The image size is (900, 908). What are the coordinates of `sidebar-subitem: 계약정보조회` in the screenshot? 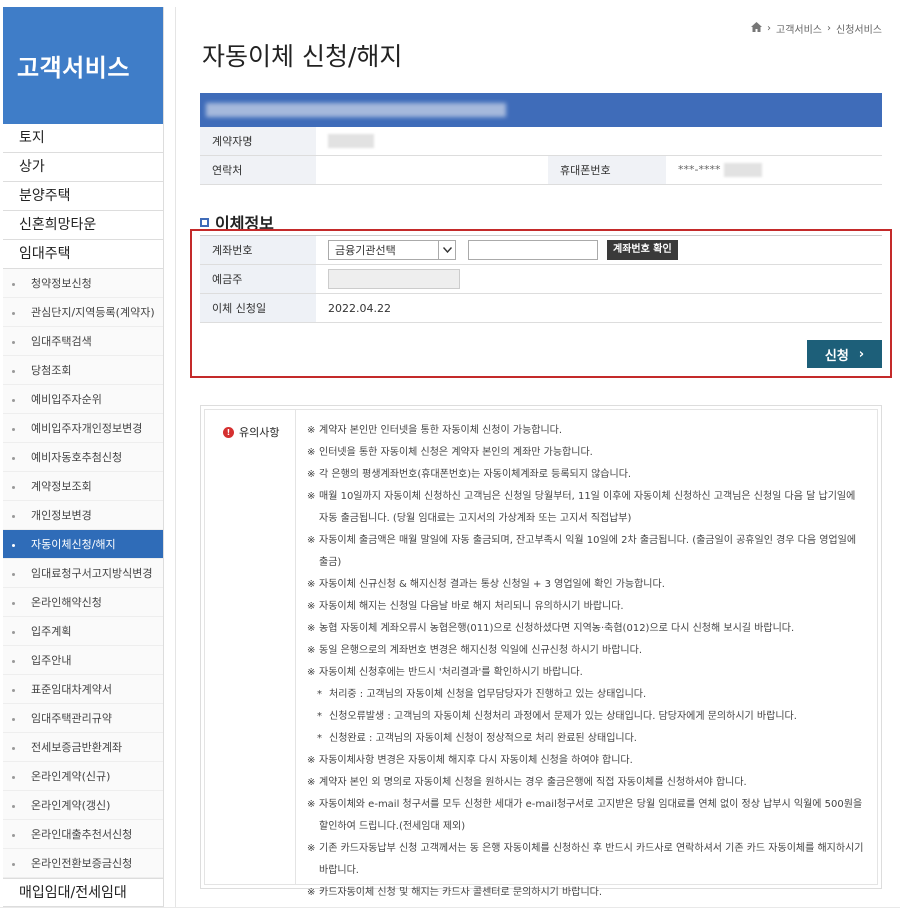 It's located at (83, 486).